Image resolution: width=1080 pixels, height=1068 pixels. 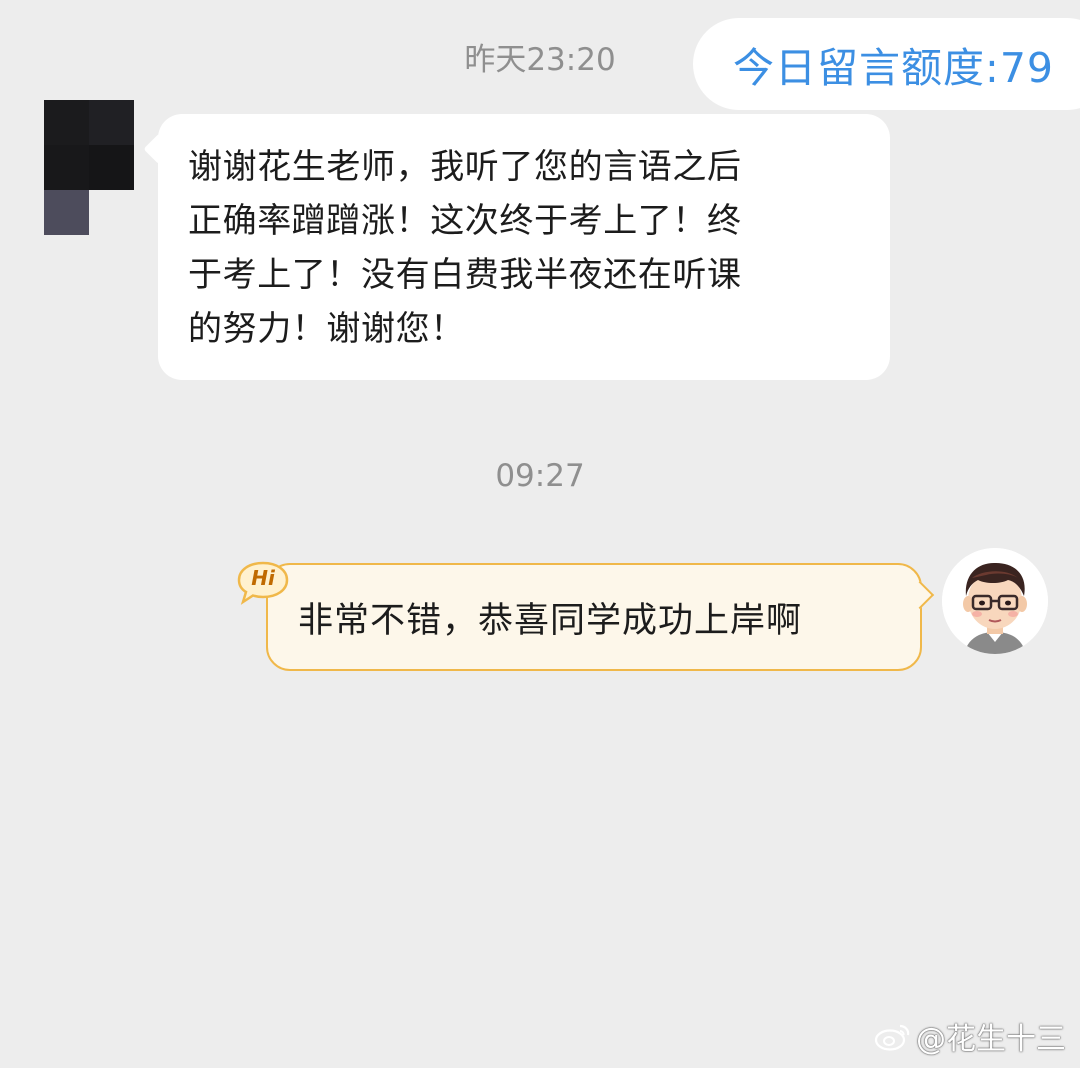 I want to click on weibo-icon, so click(x=892, y=1037).